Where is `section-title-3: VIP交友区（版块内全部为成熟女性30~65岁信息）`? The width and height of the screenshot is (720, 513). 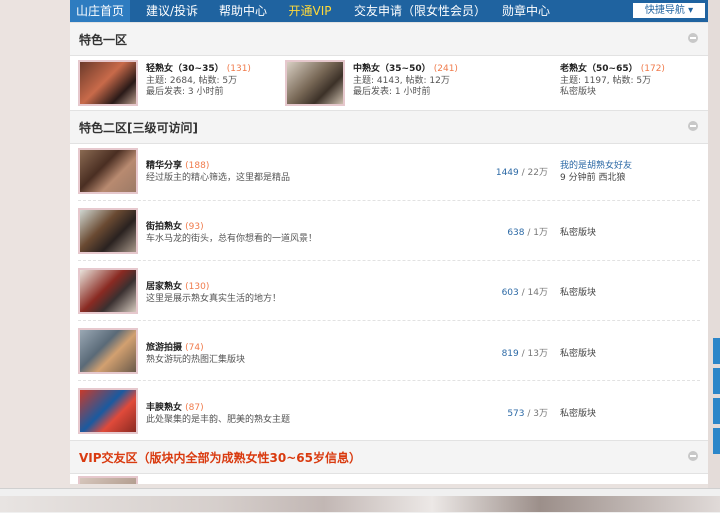 section-title-3: VIP交友区（版块内全部为成熟女性30~65岁信息） is located at coordinates (220, 458).